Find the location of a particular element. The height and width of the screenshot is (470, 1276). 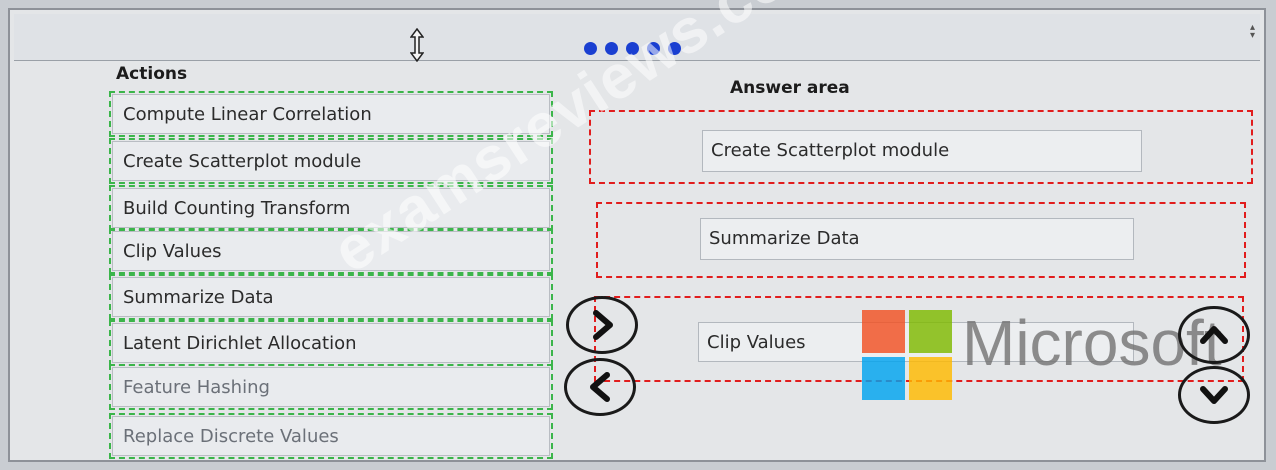

chevron-up-icon is located at coordinates (1214, 335).